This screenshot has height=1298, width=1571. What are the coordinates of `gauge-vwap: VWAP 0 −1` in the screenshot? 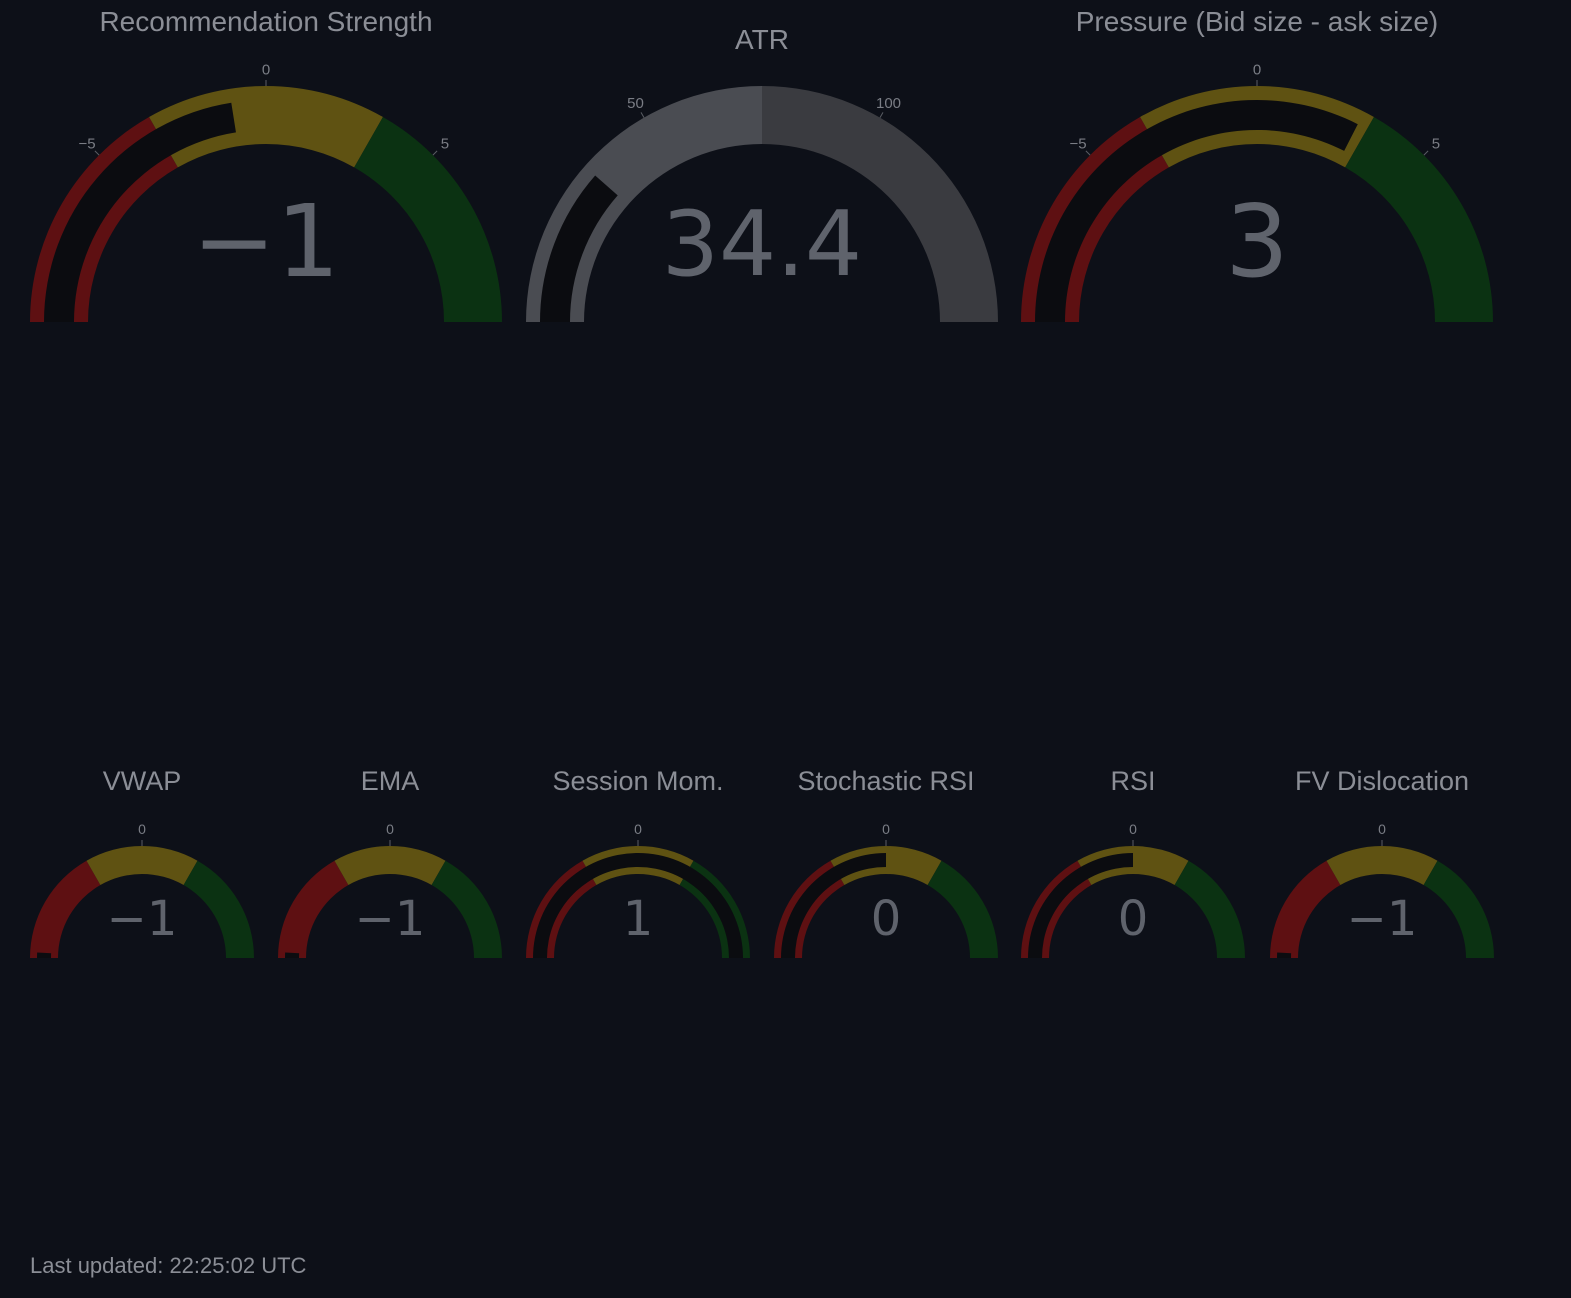 It's located at (142, 479).